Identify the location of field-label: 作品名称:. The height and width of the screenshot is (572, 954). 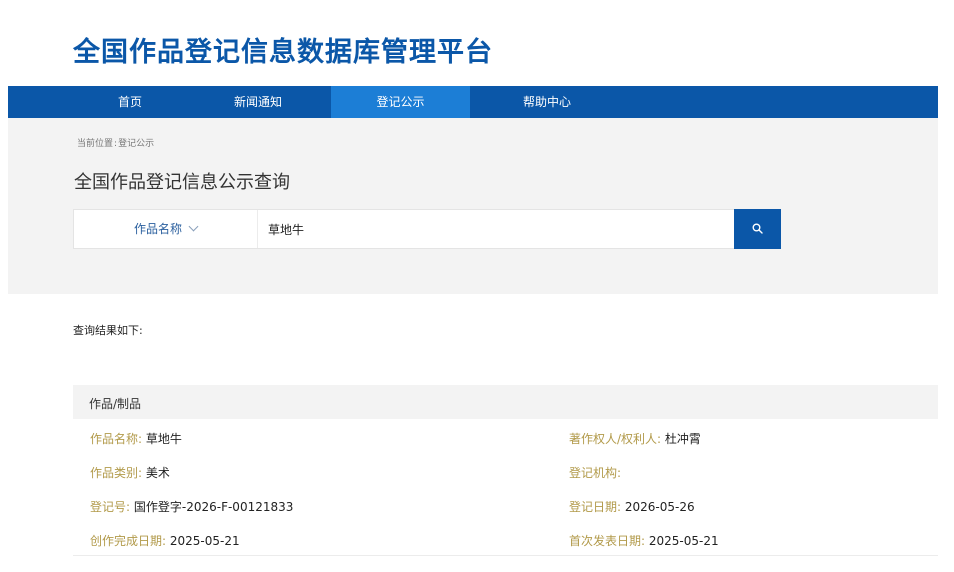
(116, 439).